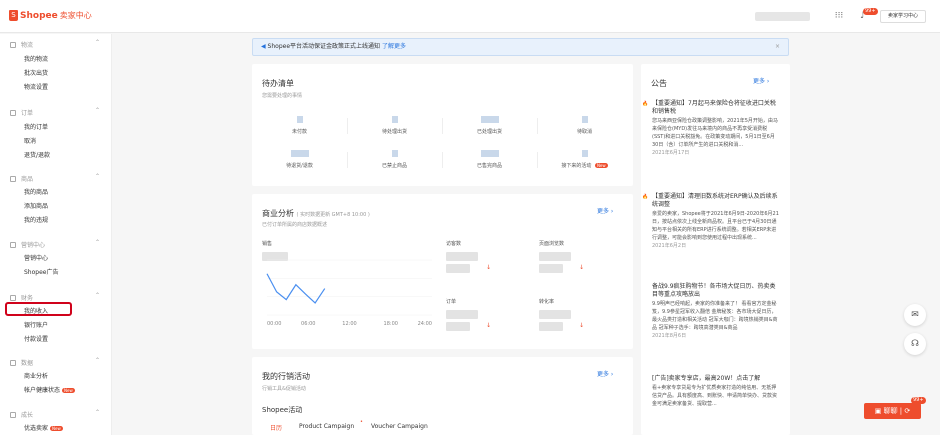 Image resolution: width=940 pixels, height=435 pixels. What do you see at coordinates (13, 178) in the screenshot?
I see `box-icon` at bounding box center [13, 178].